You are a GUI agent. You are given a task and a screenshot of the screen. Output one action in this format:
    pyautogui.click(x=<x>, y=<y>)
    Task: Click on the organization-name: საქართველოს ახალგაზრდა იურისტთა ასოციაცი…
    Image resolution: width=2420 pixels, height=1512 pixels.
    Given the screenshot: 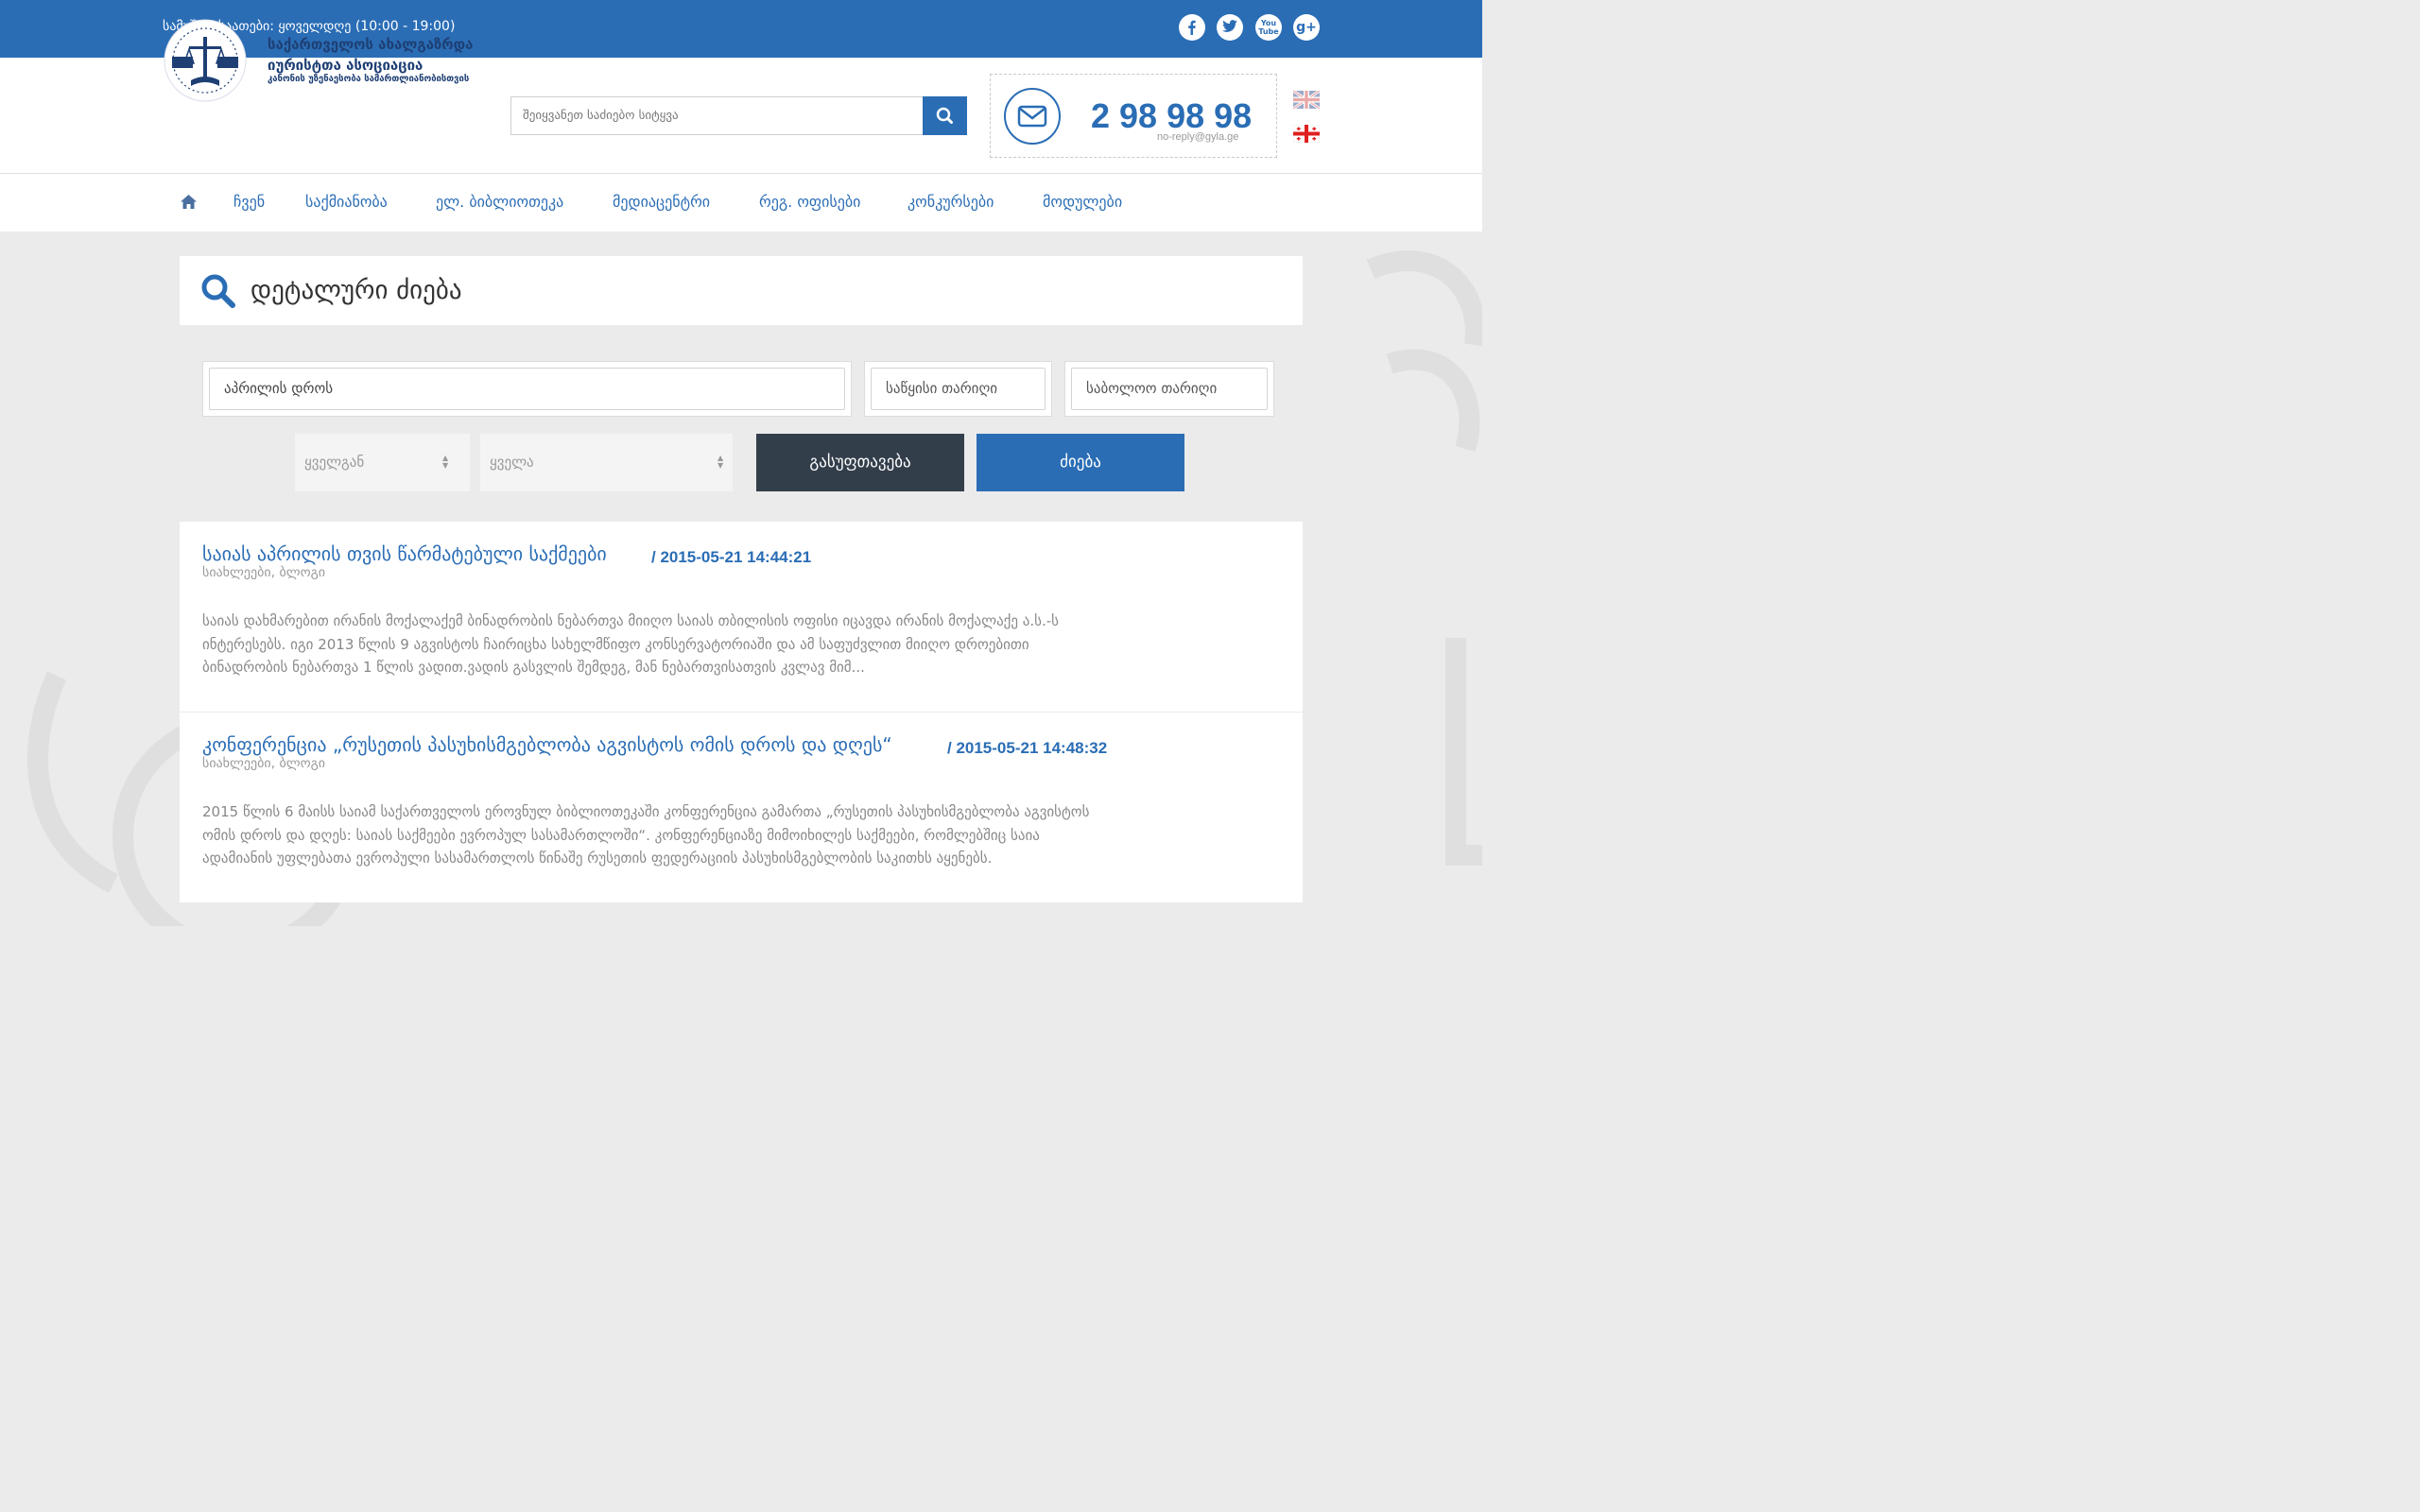 What is the action you would take?
    pyautogui.click(x=381, y=55)
    